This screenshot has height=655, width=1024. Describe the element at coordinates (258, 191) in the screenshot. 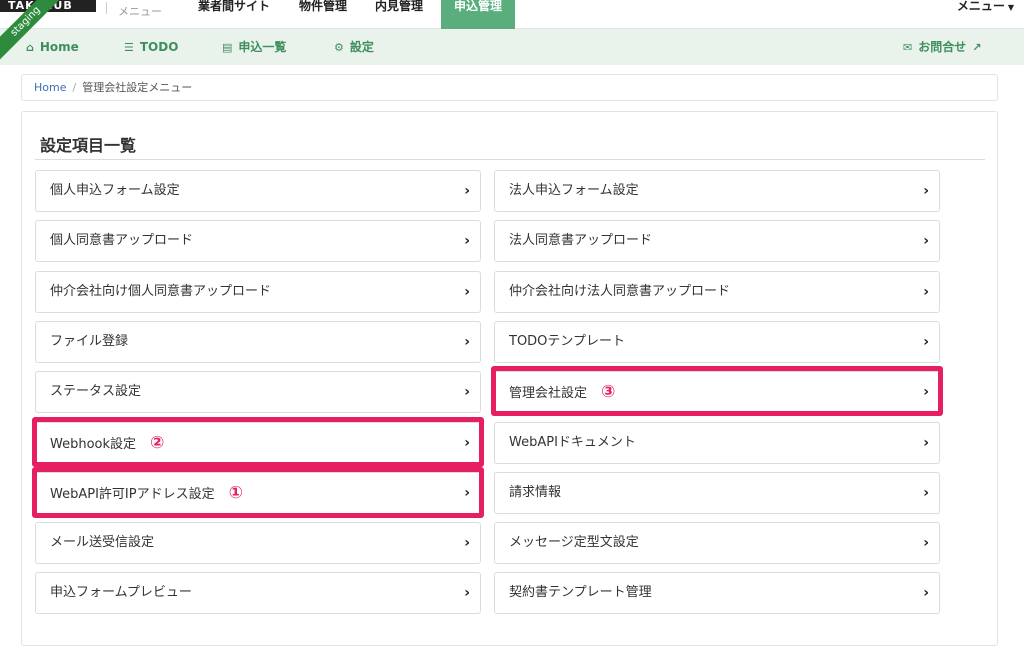

I see `menu-item-individual-form: 個人申込フォーム設定 ›` at that location.